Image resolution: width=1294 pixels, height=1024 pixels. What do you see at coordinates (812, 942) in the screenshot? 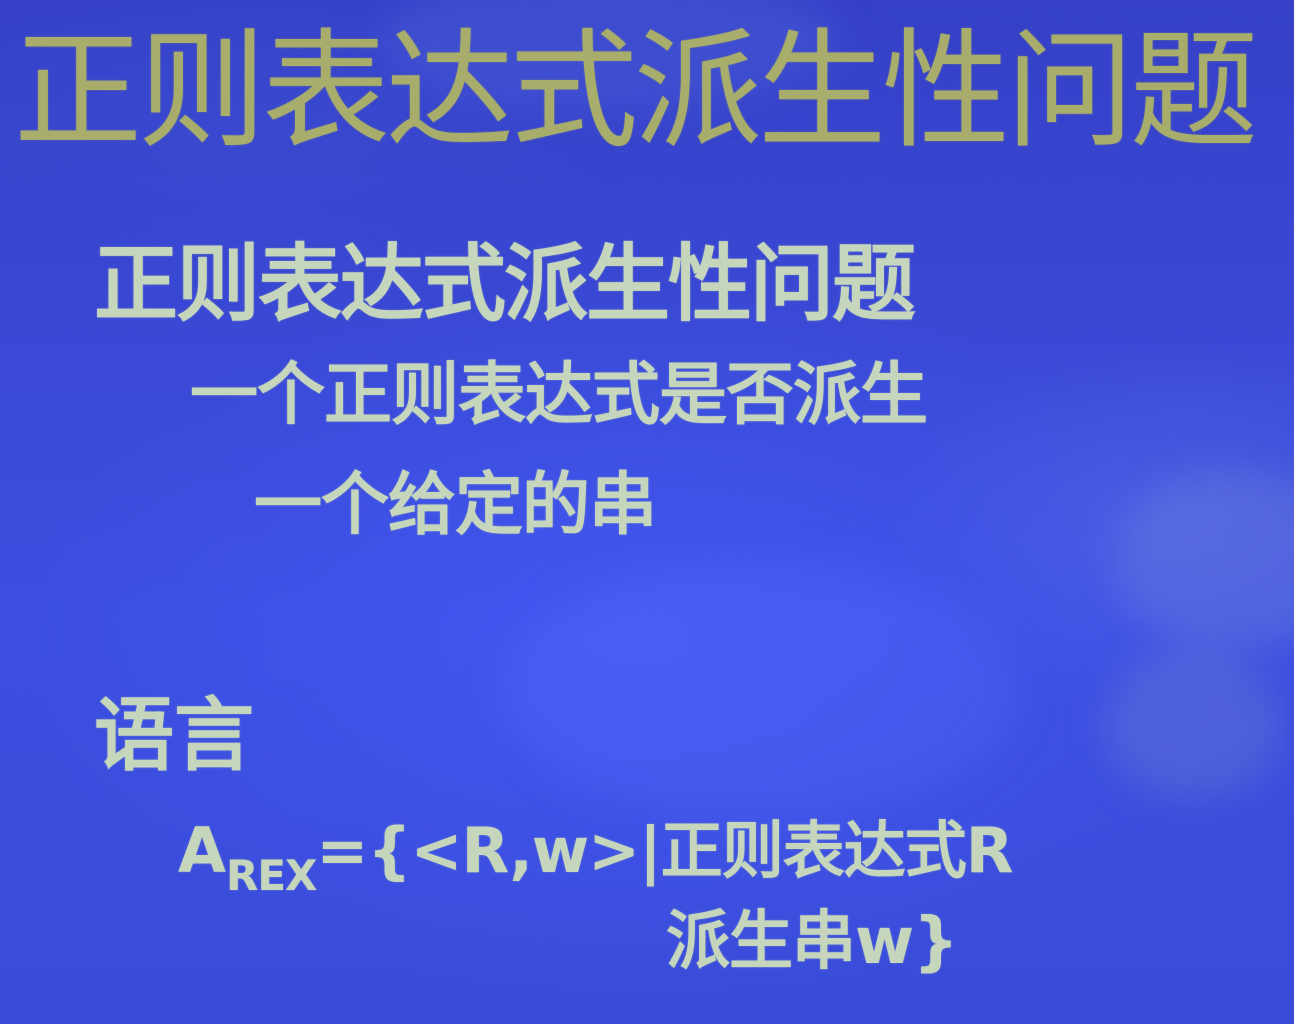
I see `formula-line2: 派生串w}` at bounding box center [812, 942].